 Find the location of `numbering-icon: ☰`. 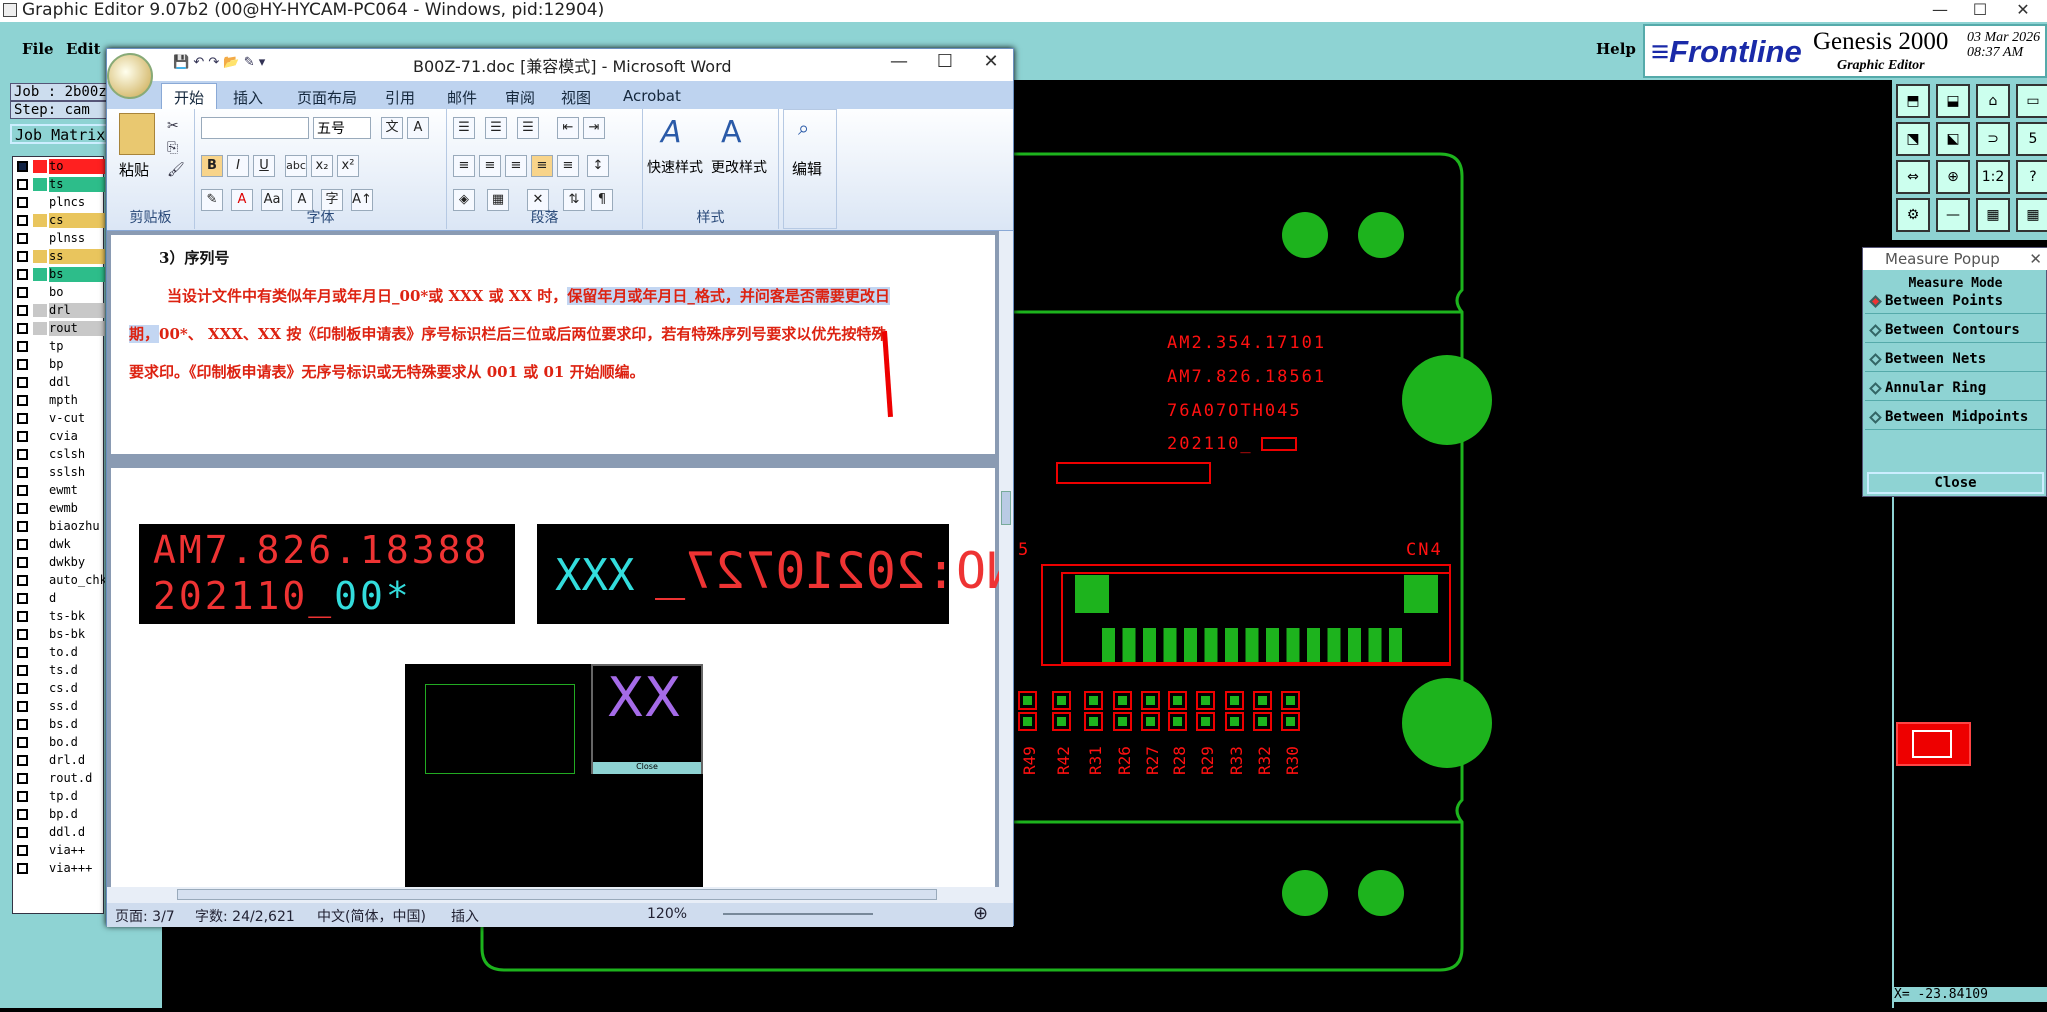

numbering-icon: ☰ is located at coordinates (496, 128).